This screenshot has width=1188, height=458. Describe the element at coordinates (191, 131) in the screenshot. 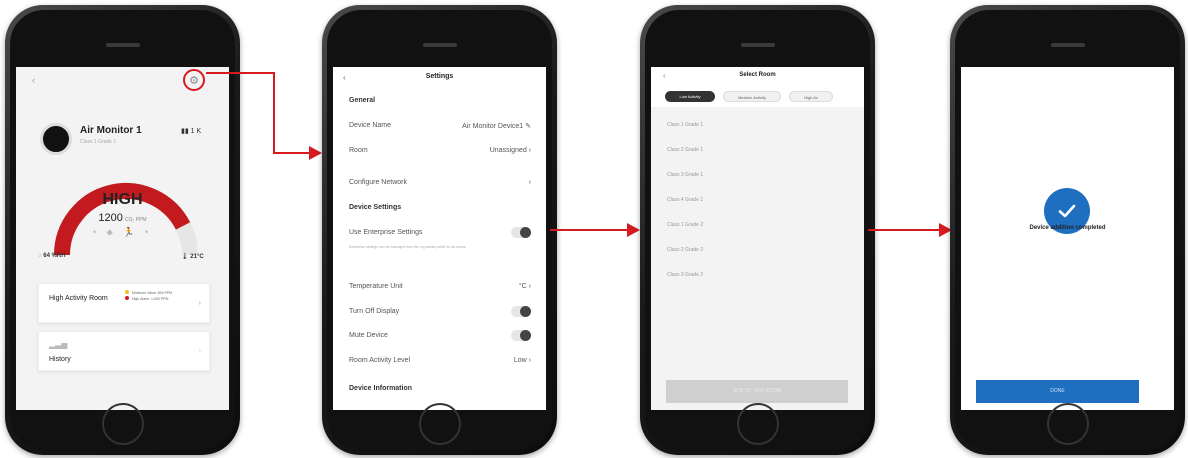

I see `battery-icon: ▮▮ 1 K` at that location.